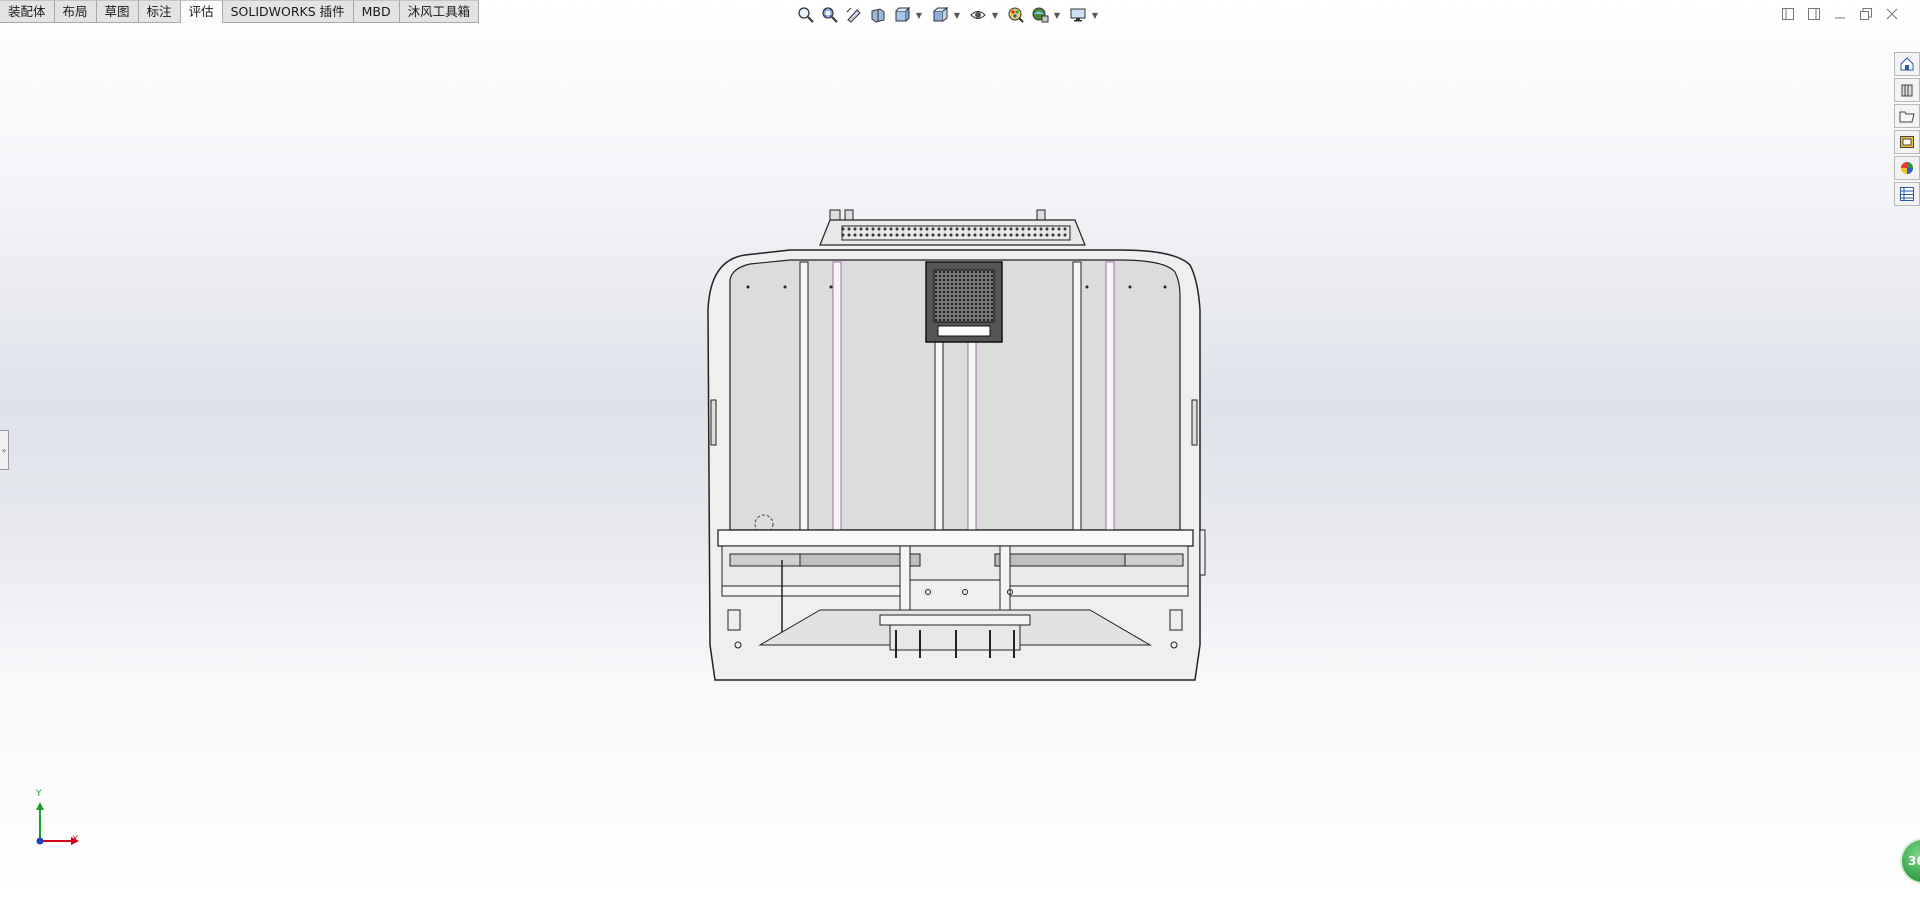  What do you see at coordinates (4, 450) in the screenshot?
I see `feature-tree-collapse-handle: »` at bounding box center [4, 450].